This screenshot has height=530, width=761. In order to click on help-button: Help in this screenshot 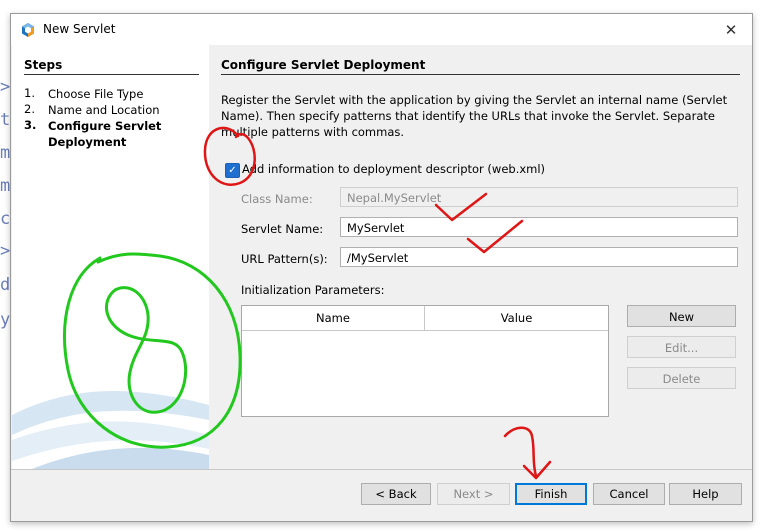, I will do `click(705, 494)`.